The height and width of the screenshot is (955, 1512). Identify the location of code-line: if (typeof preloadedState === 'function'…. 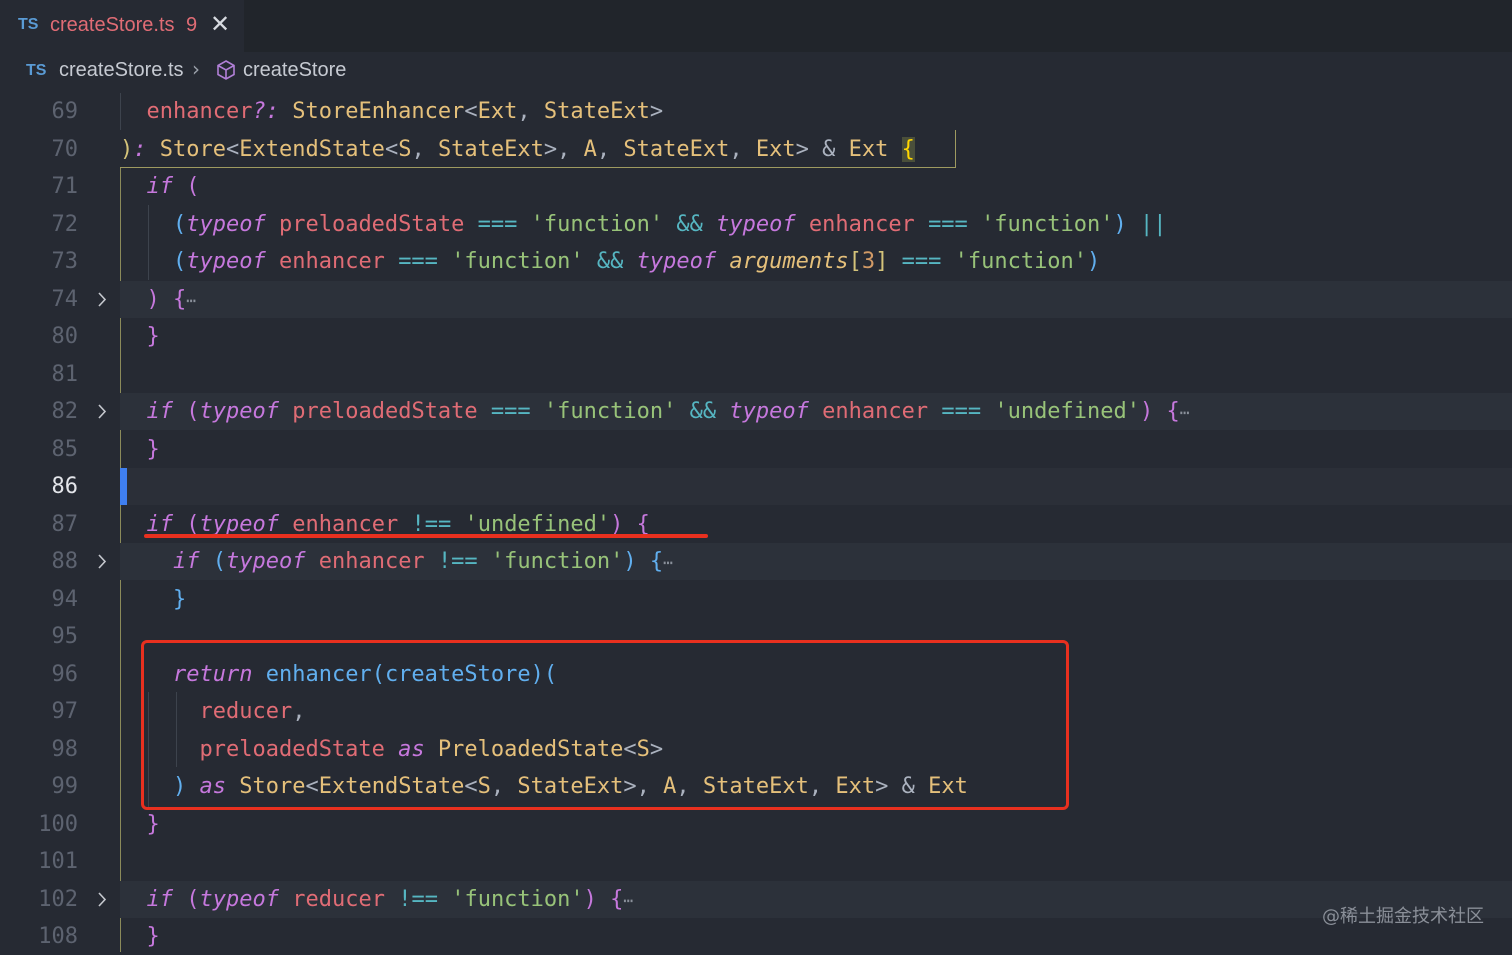
(655, 411).